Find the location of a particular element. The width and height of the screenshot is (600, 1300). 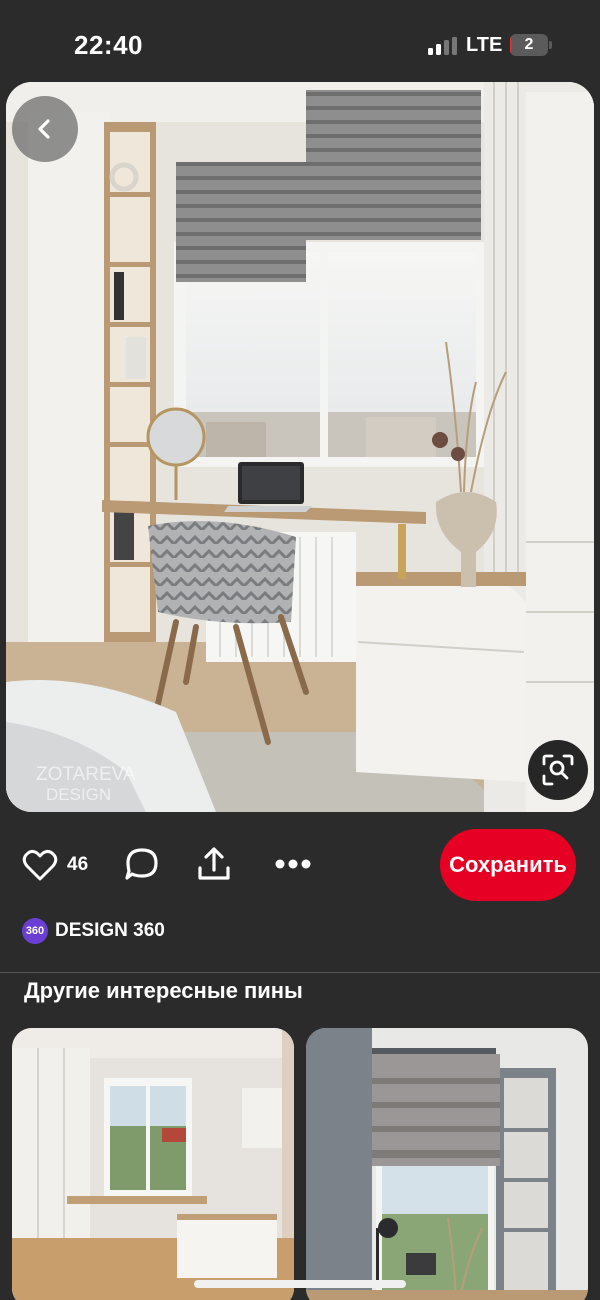

comment-bubble-icon is located at coordinates (142, 864).